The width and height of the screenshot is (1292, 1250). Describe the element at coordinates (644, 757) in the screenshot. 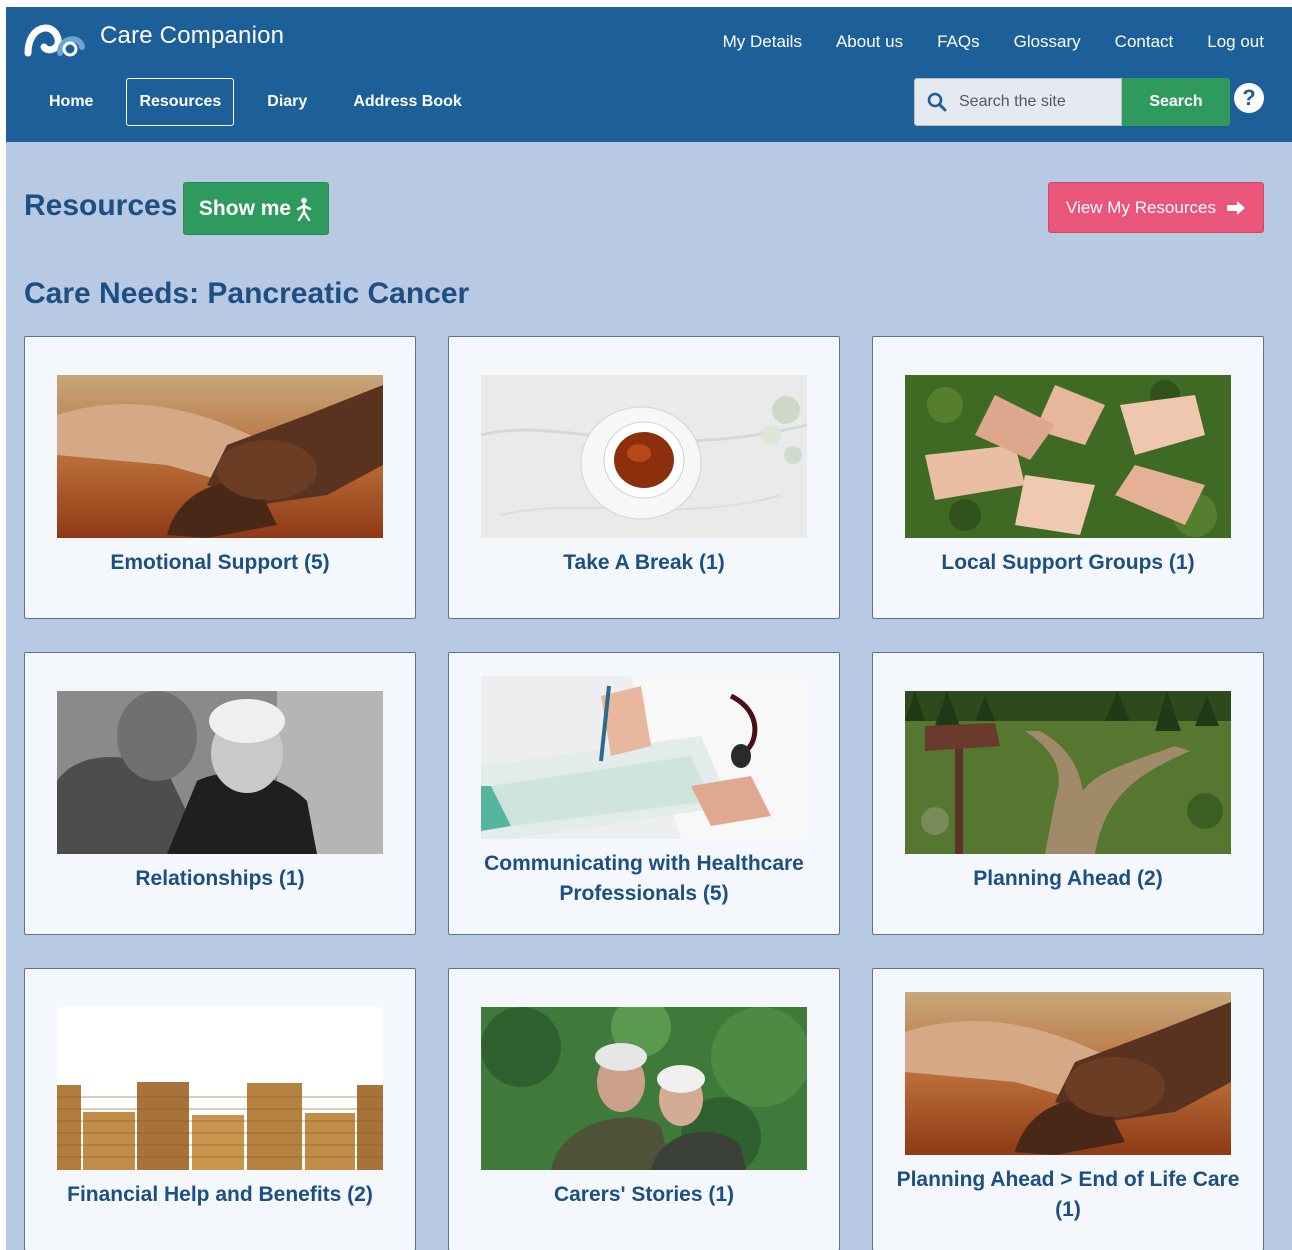

I see `doctor-clipboard-photo` at that location.